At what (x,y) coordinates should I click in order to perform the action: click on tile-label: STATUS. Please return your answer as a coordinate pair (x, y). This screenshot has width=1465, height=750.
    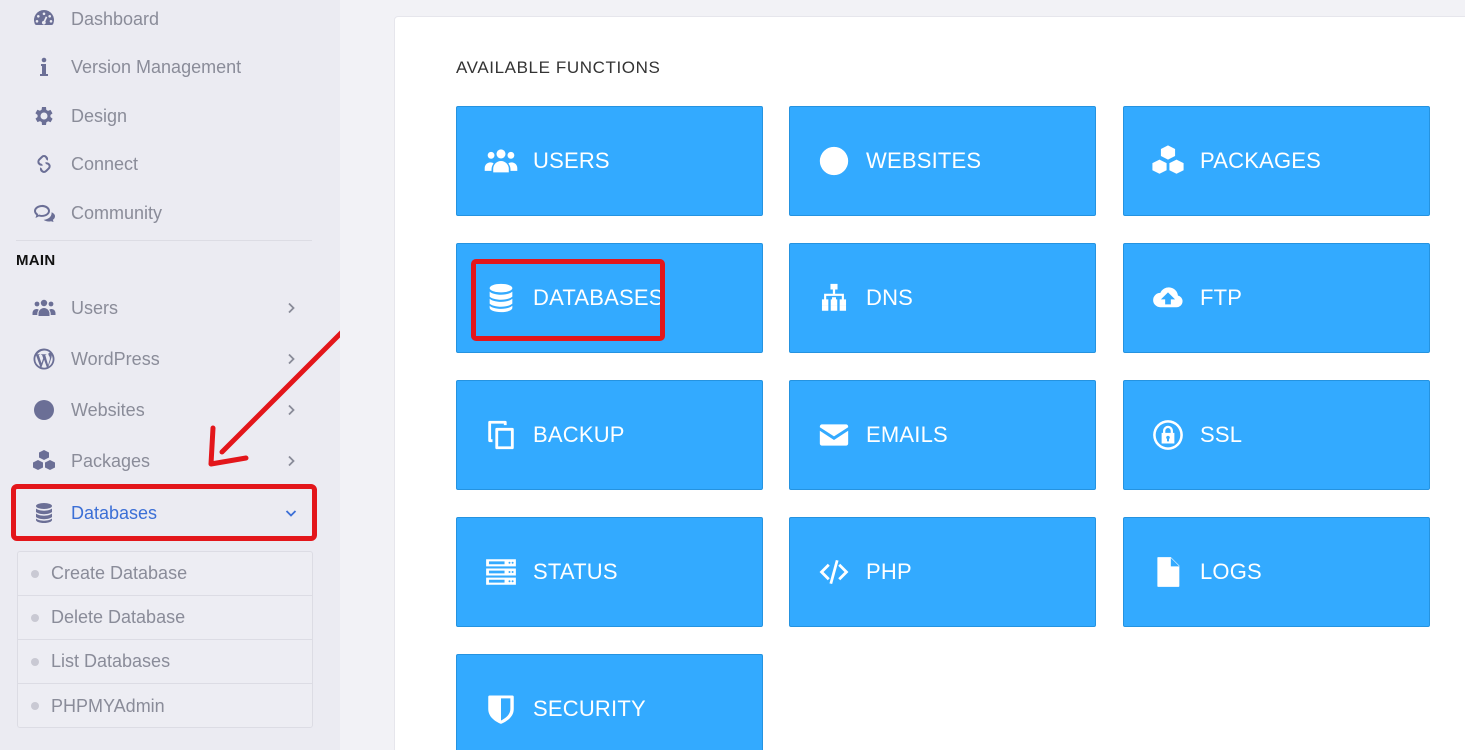
    Looking at the image, I should click on (575, 571).